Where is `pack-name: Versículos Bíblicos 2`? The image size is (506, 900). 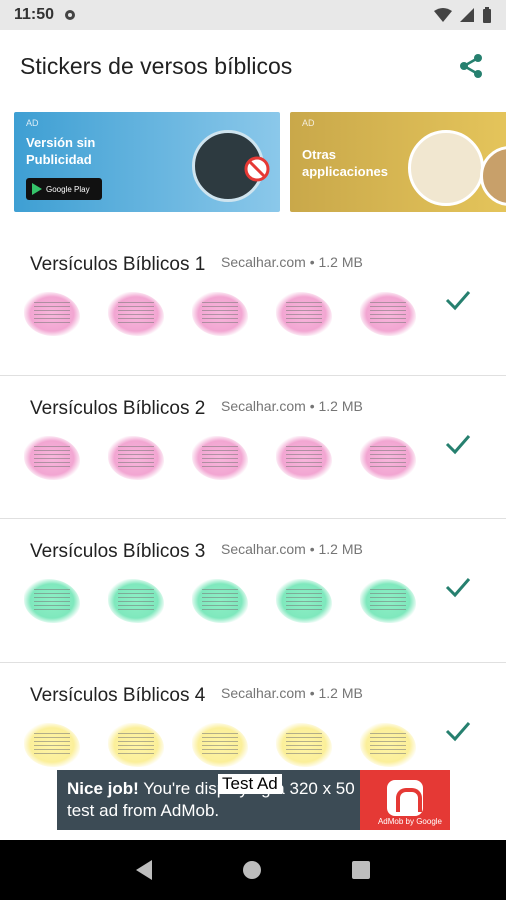
pack-name: Versículos Bíblicos 2 is located at coordinates (118, 408).